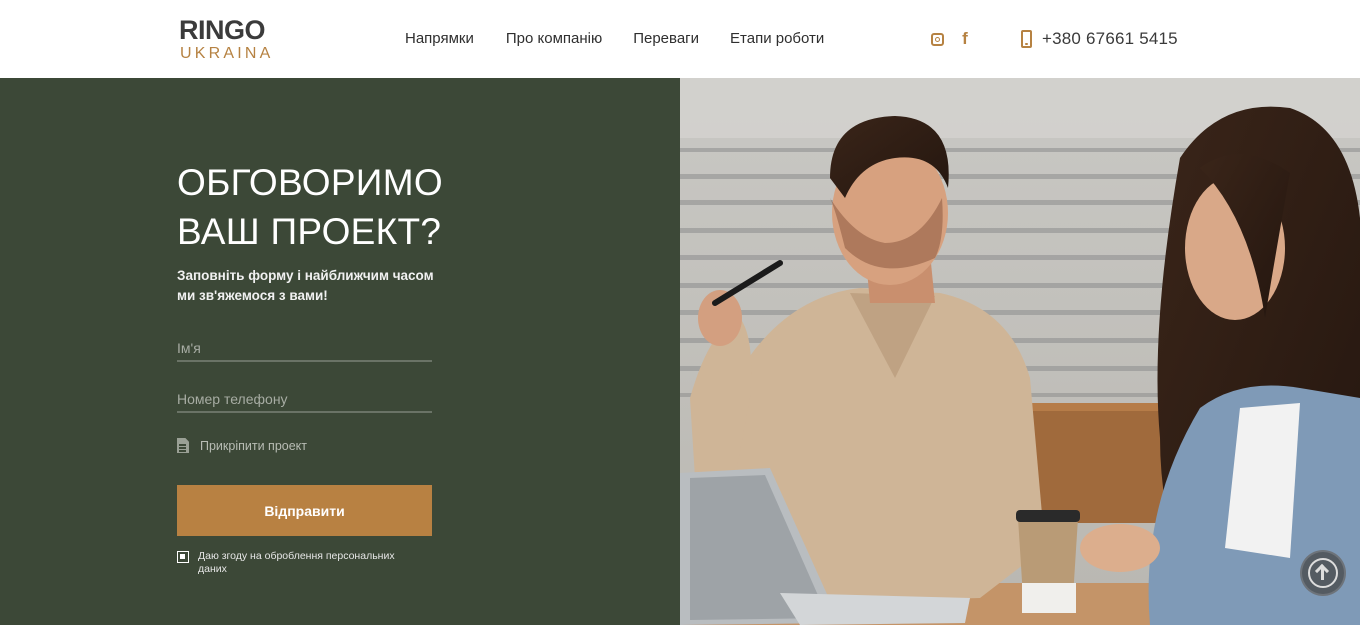 The width and height of the screenshot is (1360, 625). I want to click on header-phone-link: +380 67661 5415, so click(1099, 39).